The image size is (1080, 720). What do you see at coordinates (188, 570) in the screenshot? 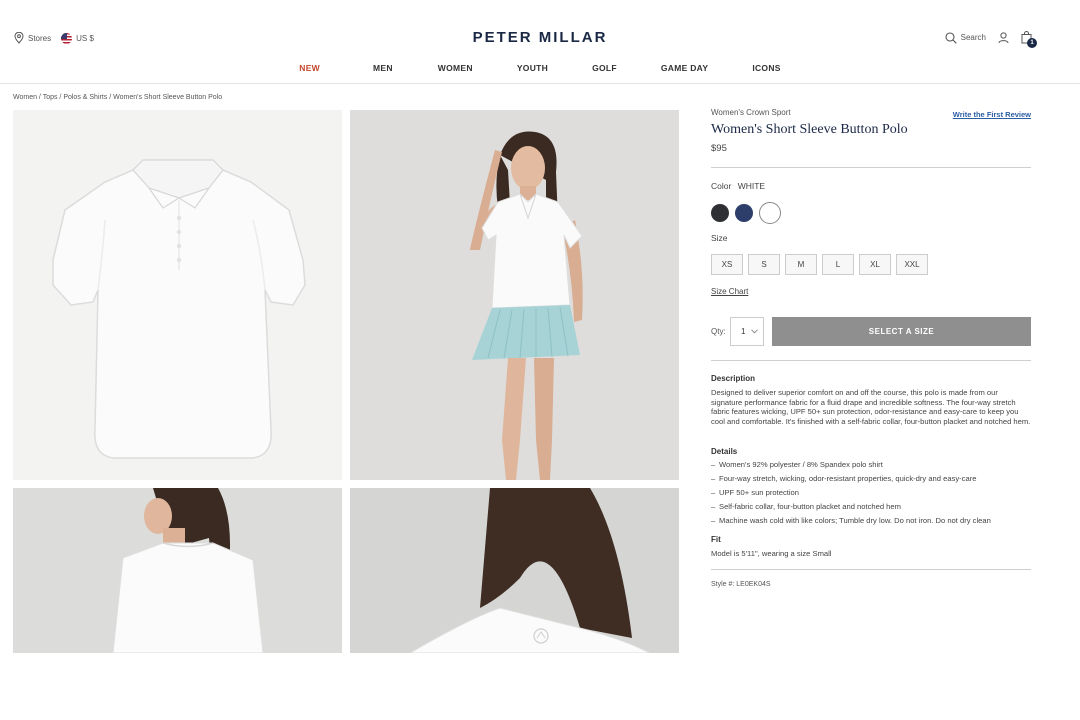
I see `model-back-illustration` at bounding box center [188, 570].